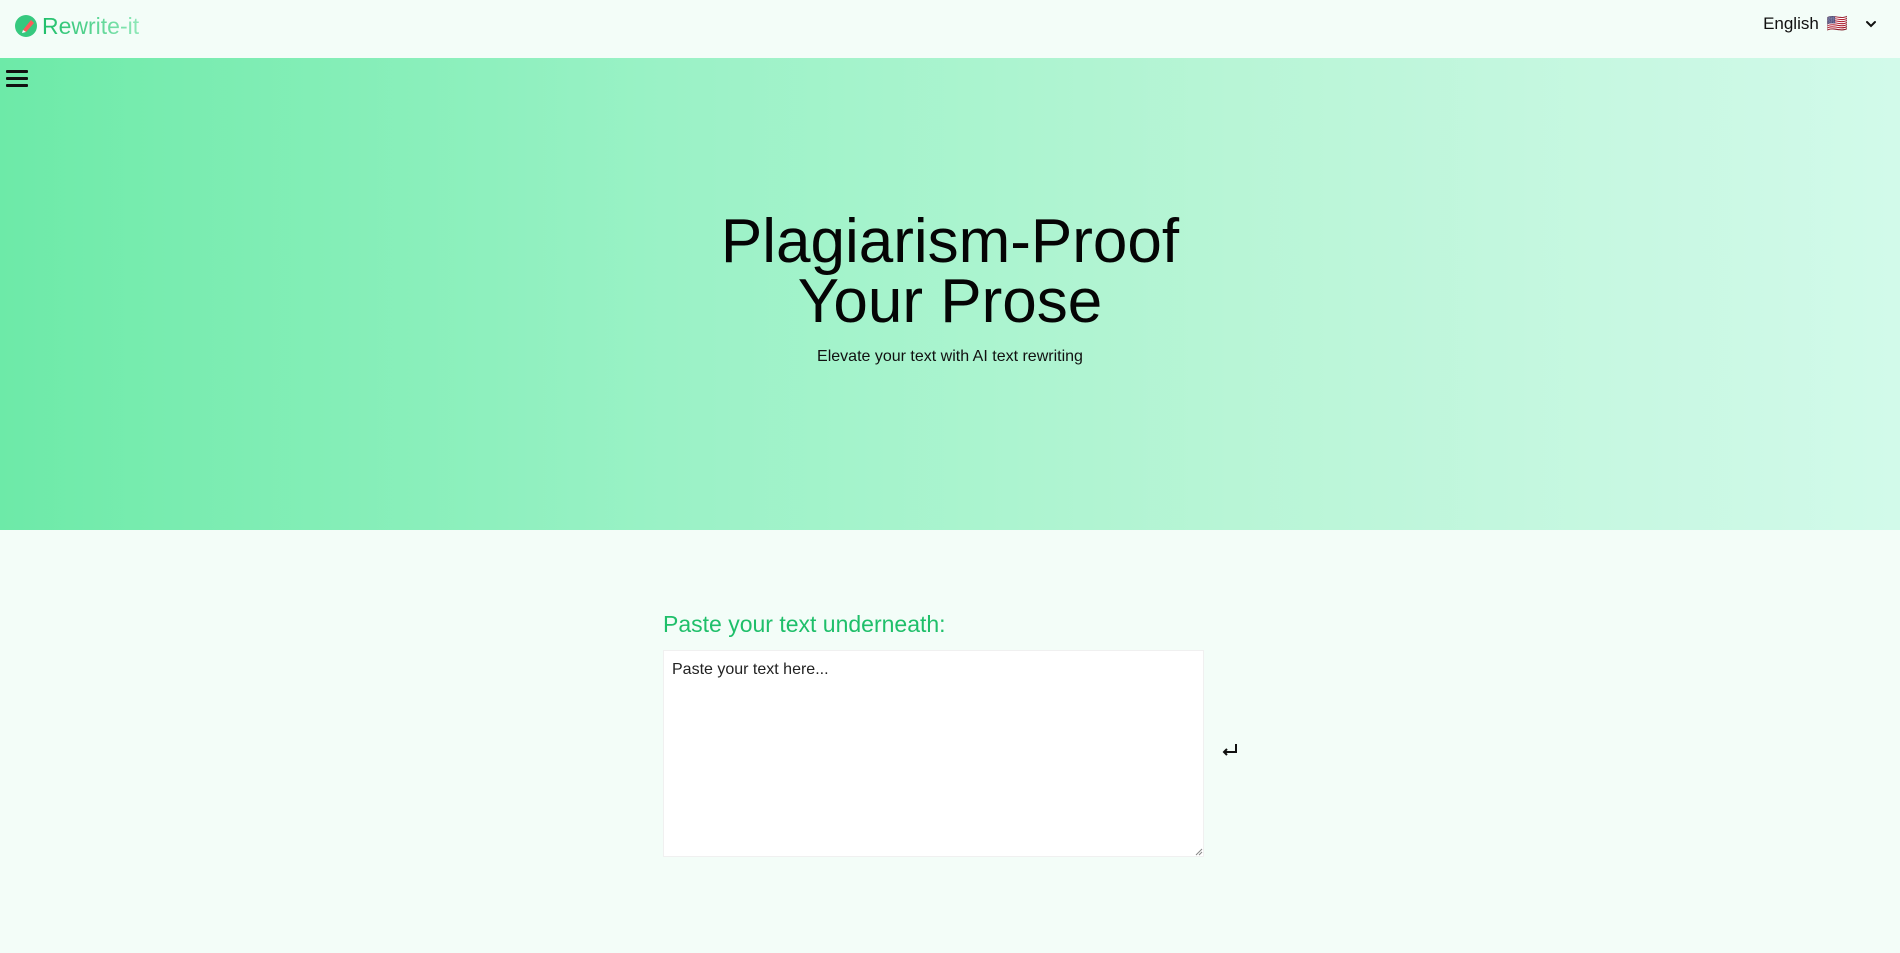 The width and height of the screenshot is (1900, 953). I want to click on logo-icon, so click(26, 26).